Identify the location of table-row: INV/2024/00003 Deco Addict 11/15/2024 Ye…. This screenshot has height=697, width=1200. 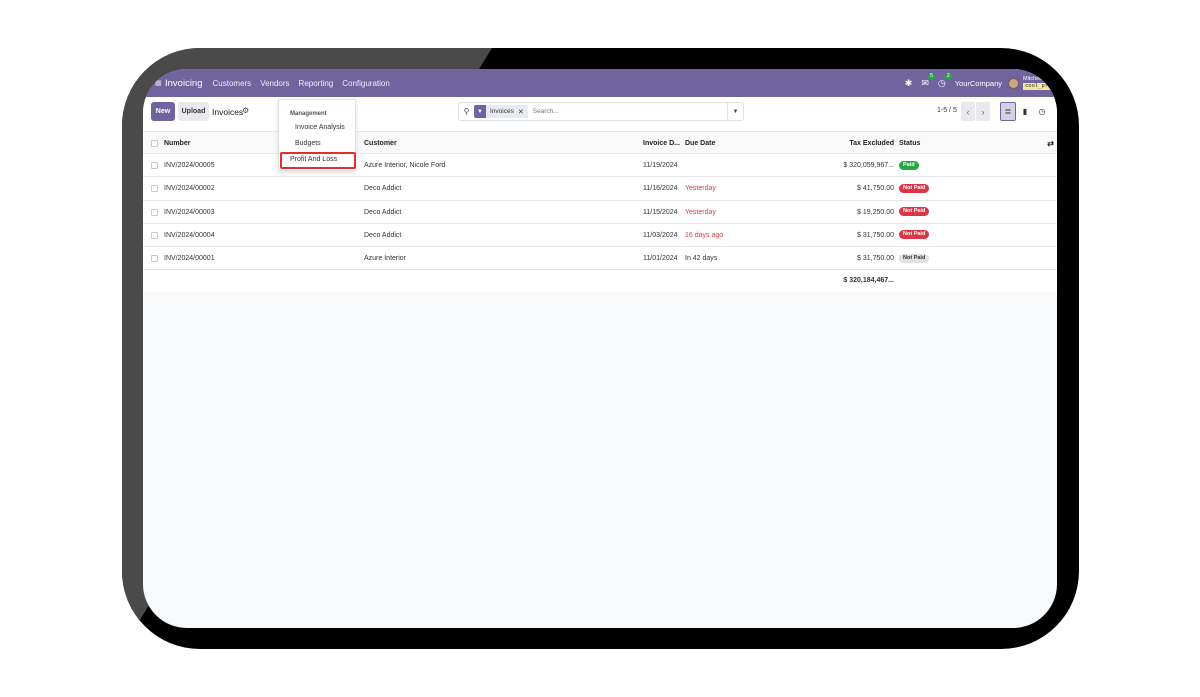
(600, 212).